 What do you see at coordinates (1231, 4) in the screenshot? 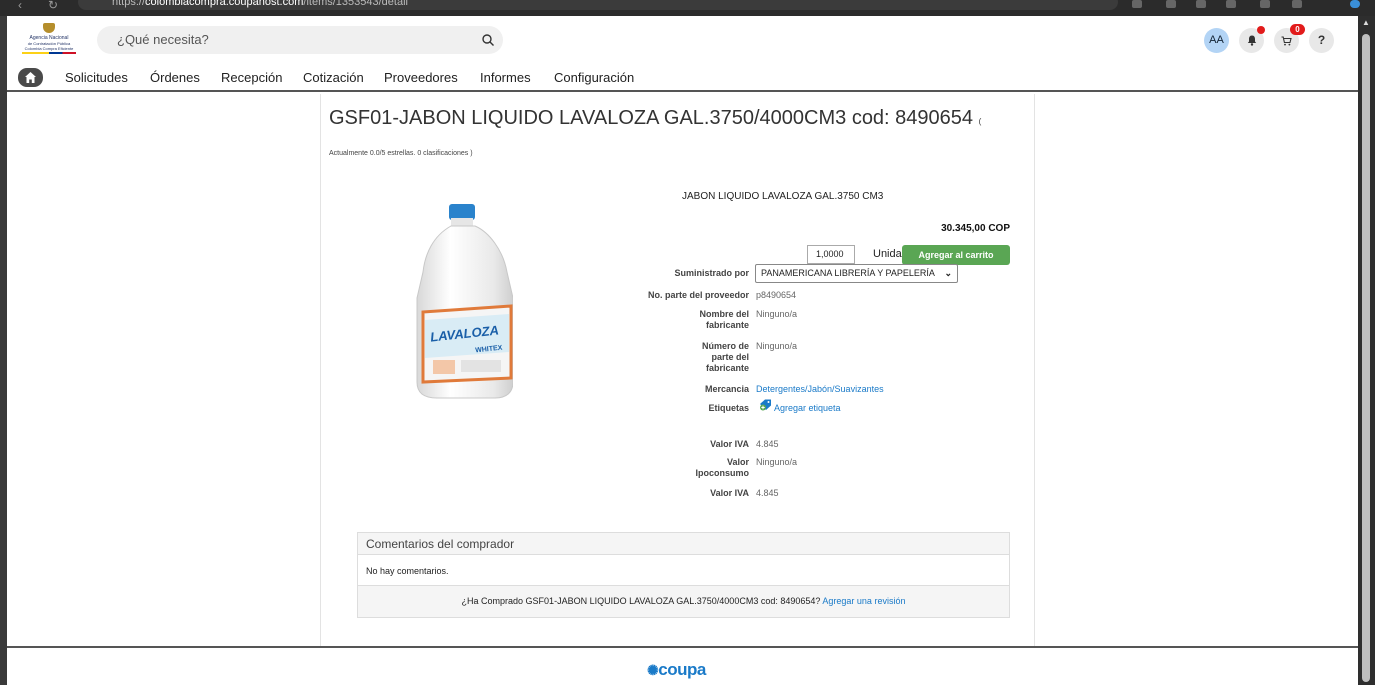
I see `collections-icon` at bounding box center [1231, 4].